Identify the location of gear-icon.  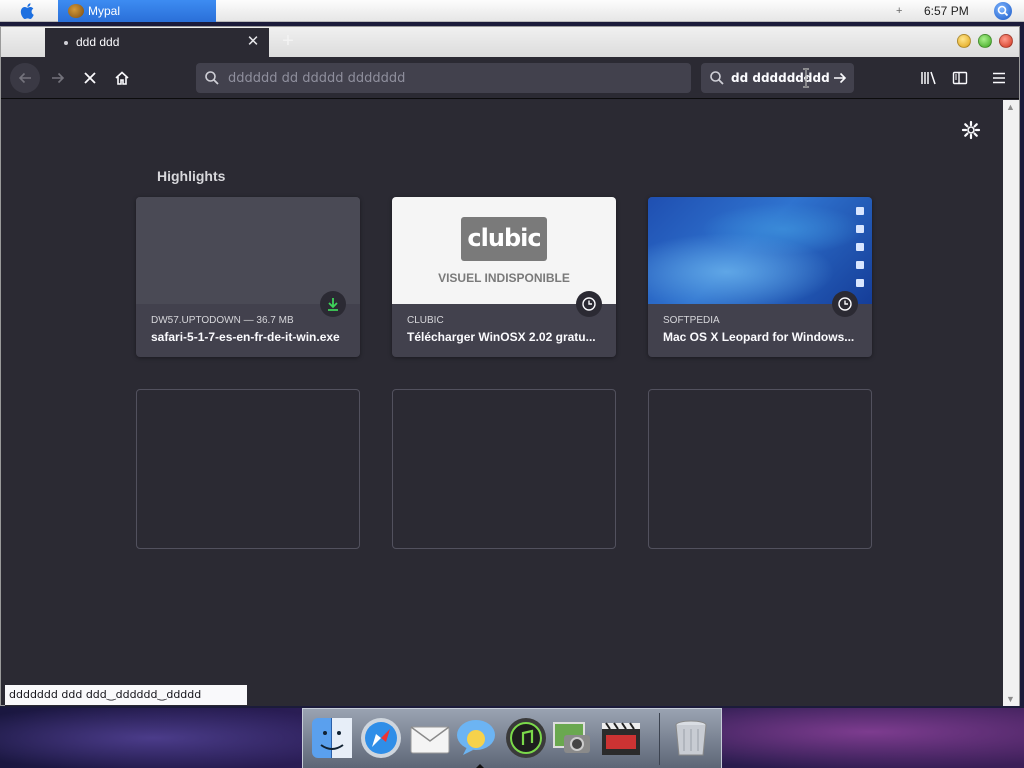
(971, 130).